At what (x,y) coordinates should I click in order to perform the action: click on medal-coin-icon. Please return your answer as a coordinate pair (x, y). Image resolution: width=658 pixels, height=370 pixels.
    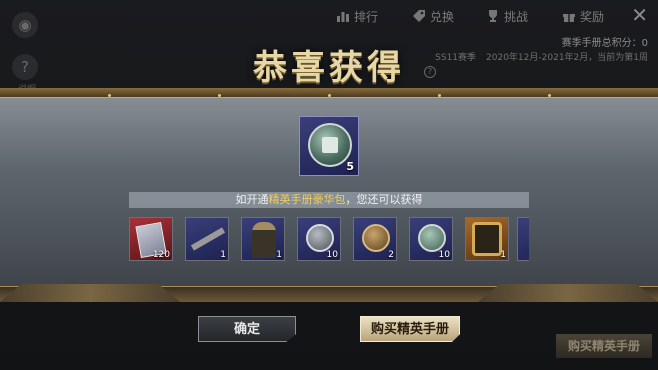
    Looking at the image, I should click on (432, 238).